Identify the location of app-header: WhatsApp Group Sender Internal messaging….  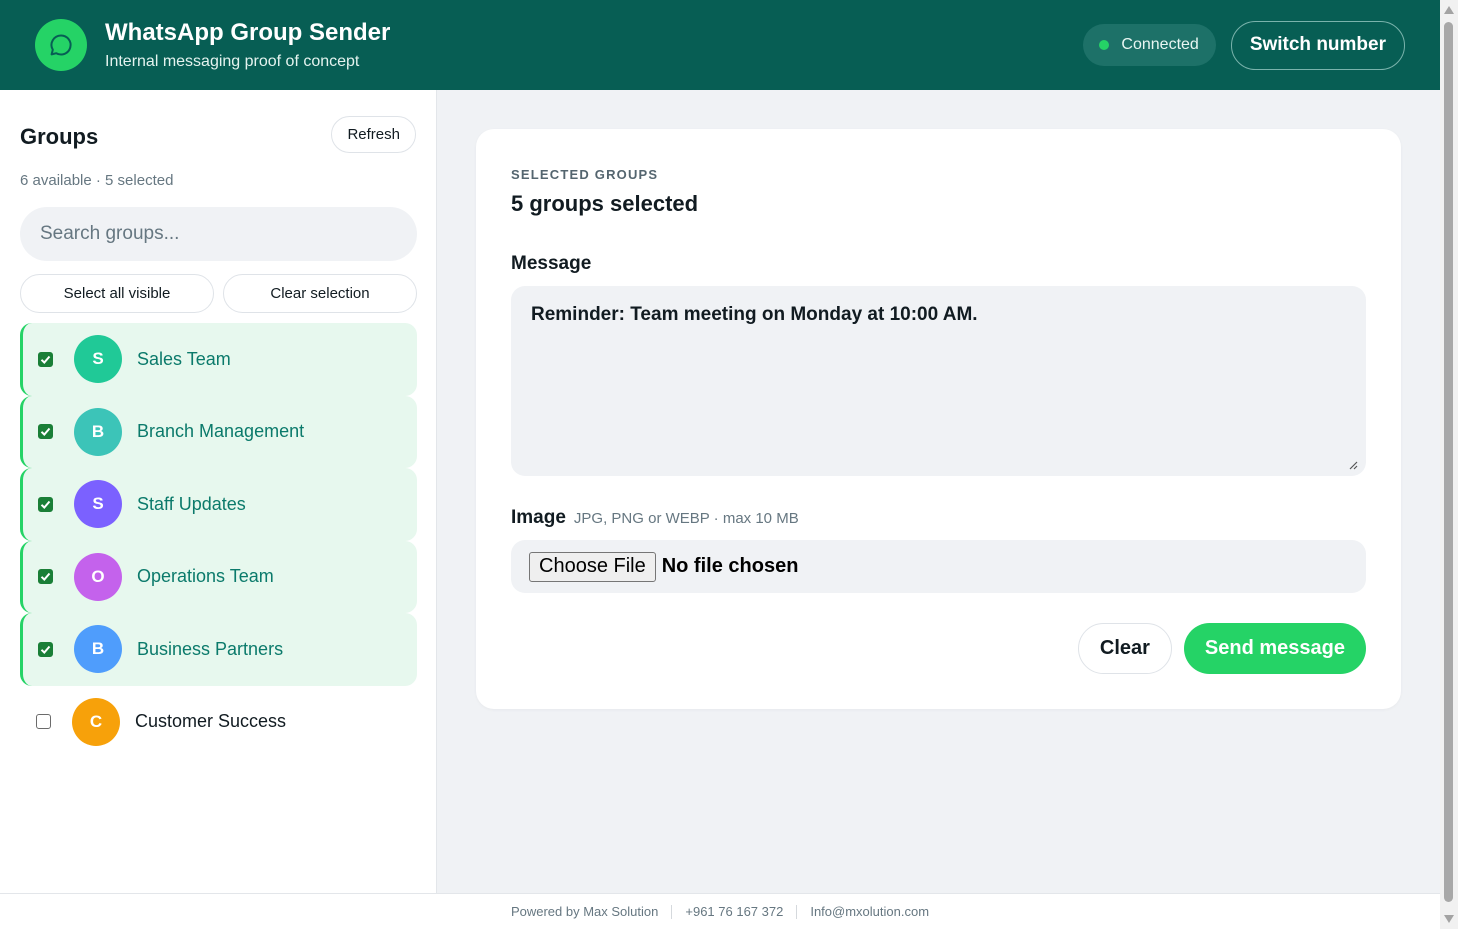
(720, 45).